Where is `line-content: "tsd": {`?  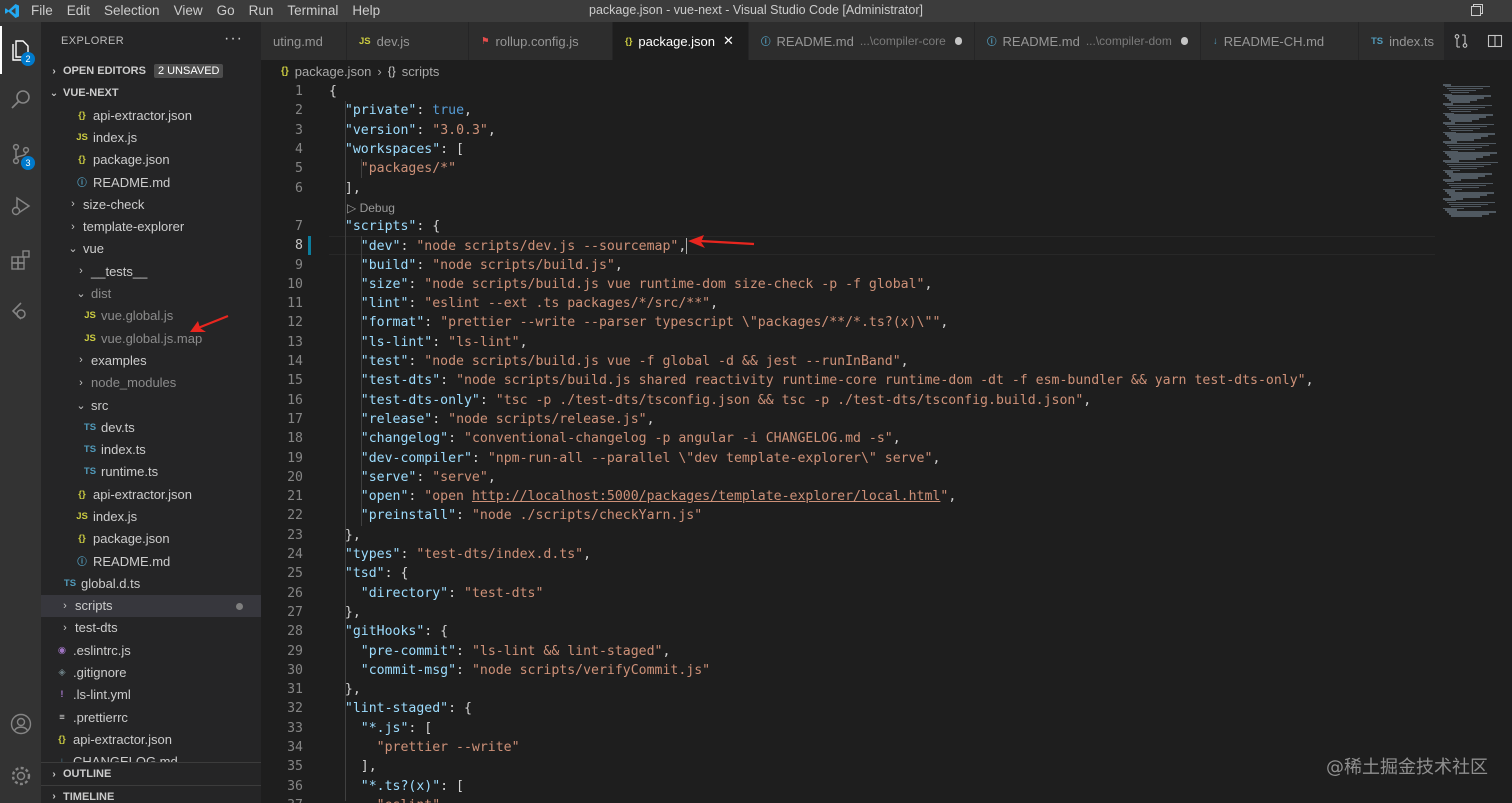
line-content: "tsd": { is located at coordinates (369, 574).